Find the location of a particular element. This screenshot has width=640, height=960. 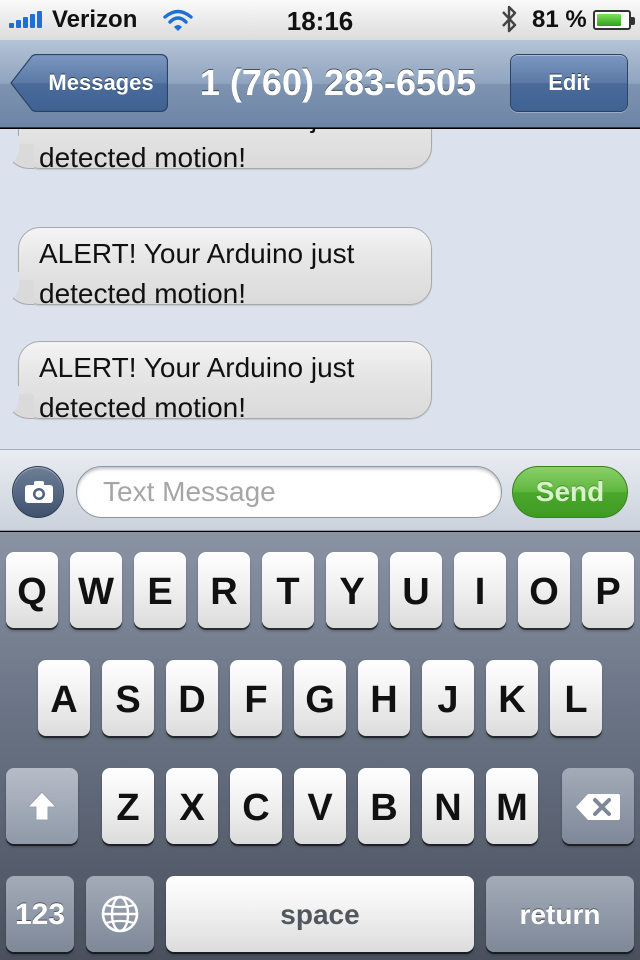

key-k: K is located at coordinates (512, 698).